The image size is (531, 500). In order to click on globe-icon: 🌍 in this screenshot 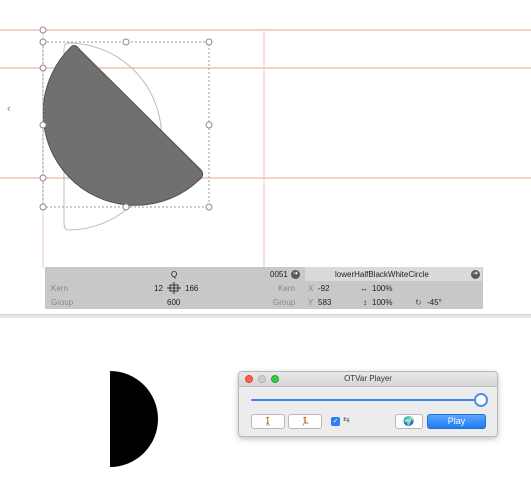, I will do `click(409, 421)`.